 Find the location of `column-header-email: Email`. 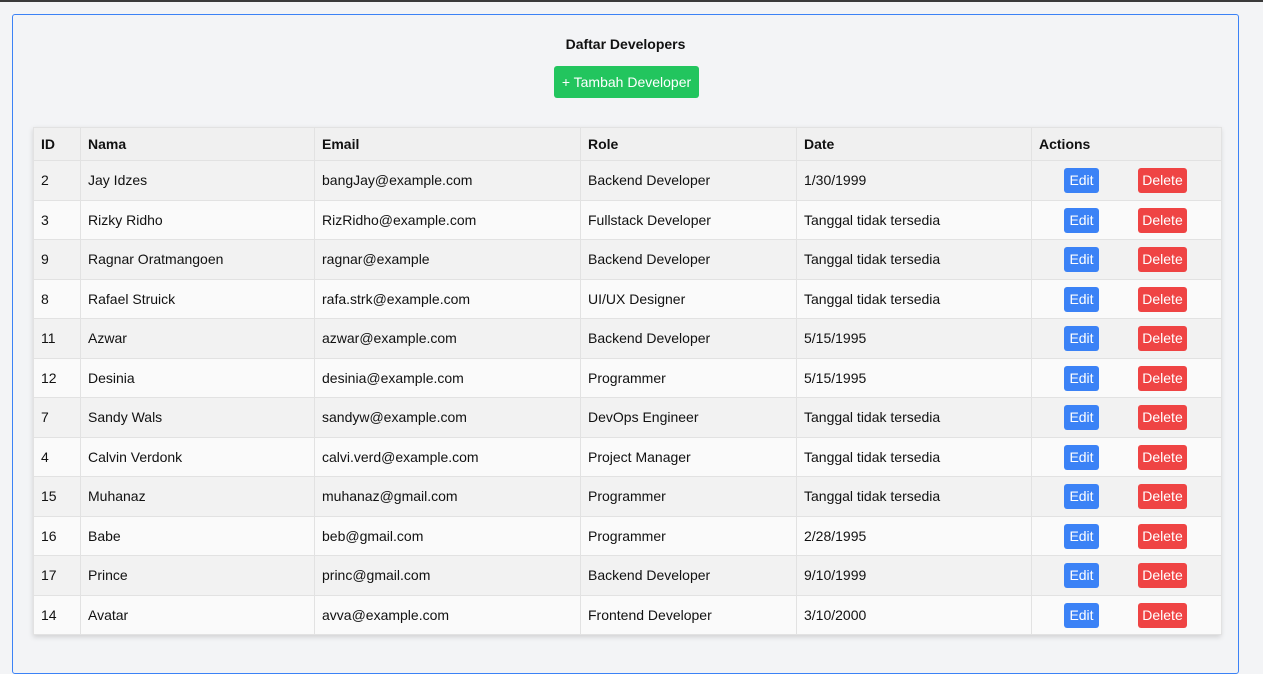

column-header-email: Email is located at coordinates (447, 144).